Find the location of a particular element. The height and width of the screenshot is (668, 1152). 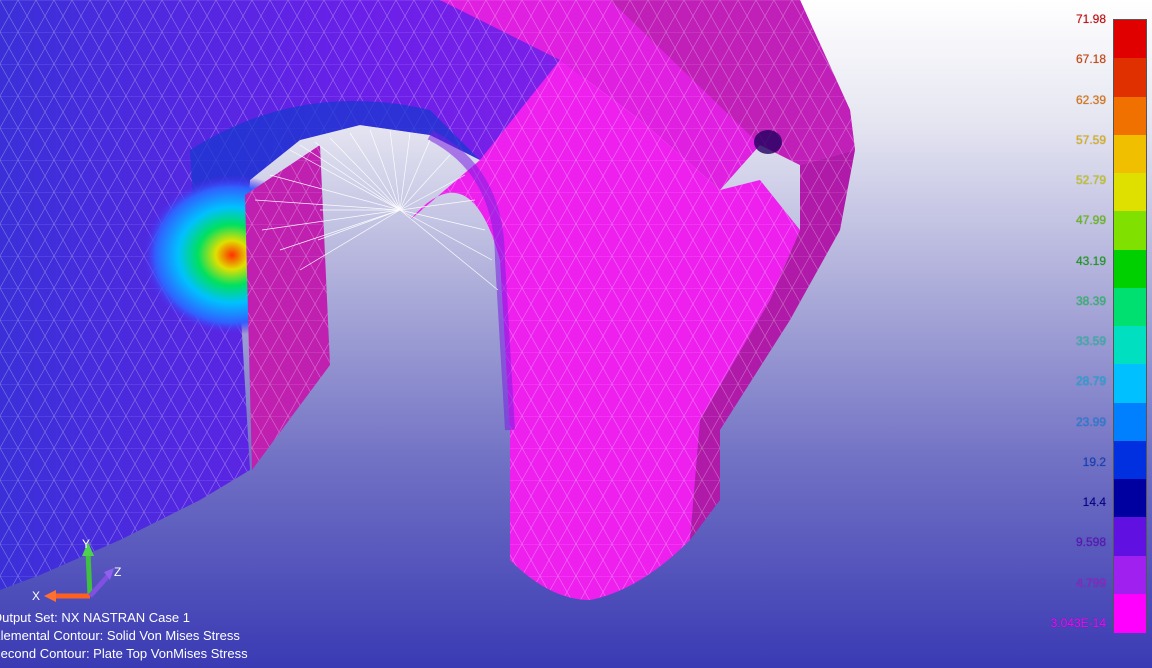

legend-value-label: 14.4 is located at coordinates (1094, 502).